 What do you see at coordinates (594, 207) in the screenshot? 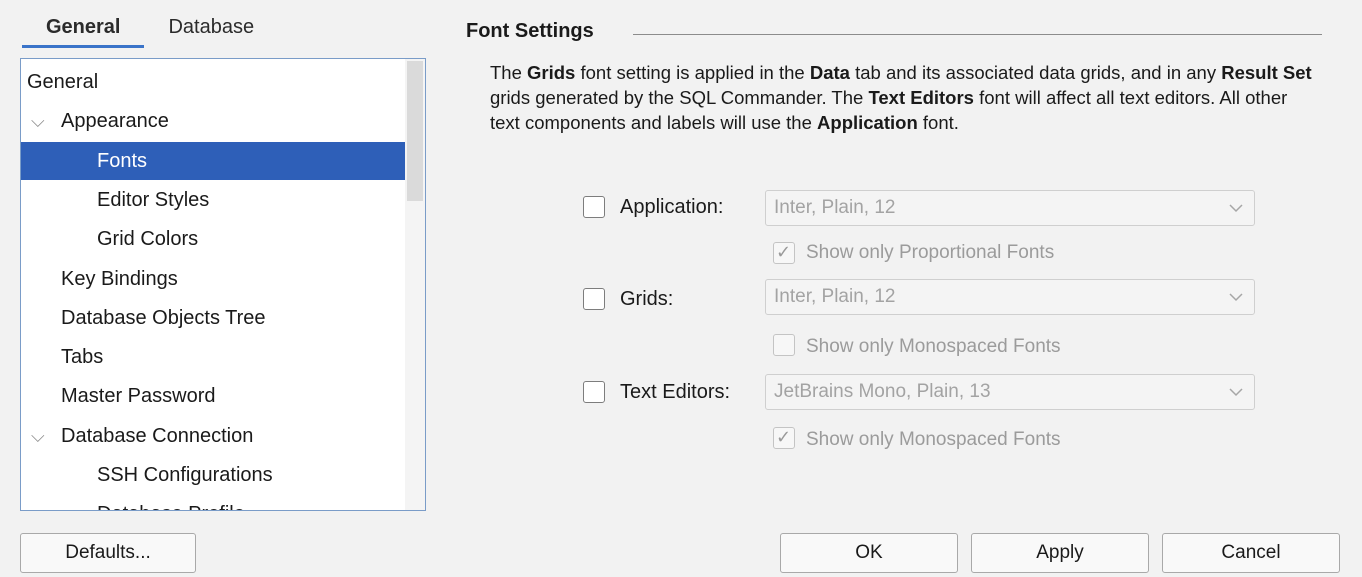
I see `application-font-checkbox` at bounding box center [594, 207].